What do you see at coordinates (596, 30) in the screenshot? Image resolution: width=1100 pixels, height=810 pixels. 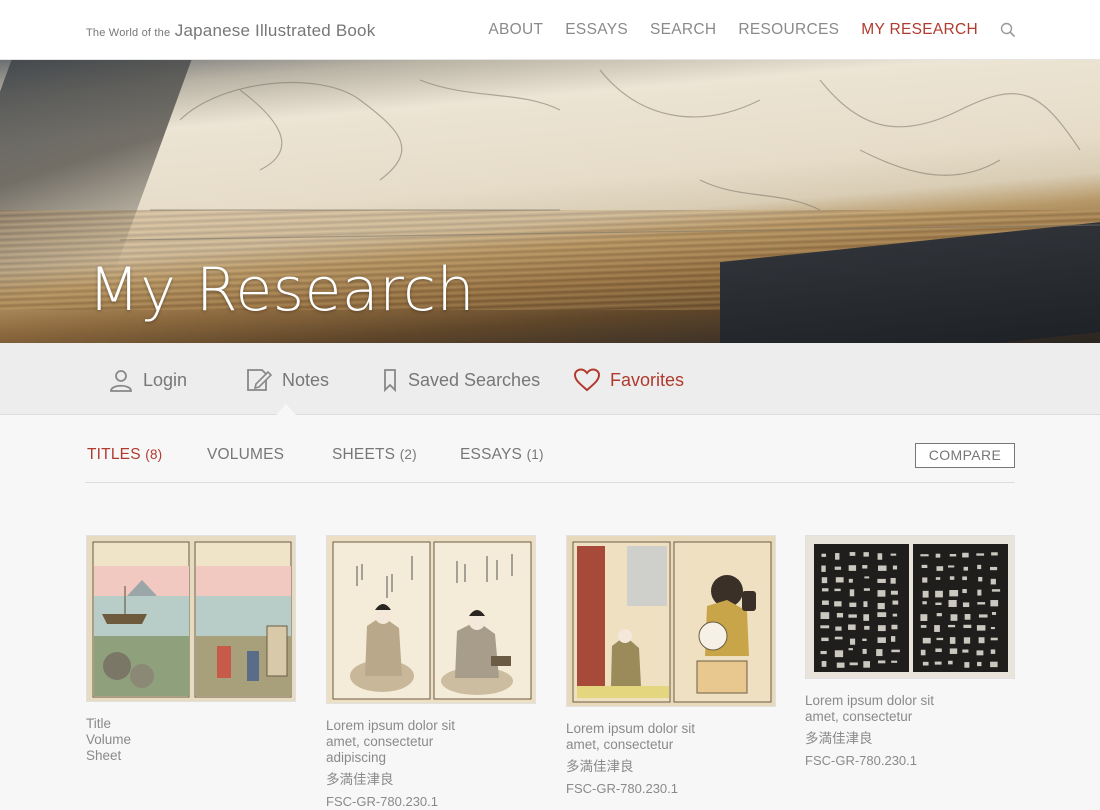 I see `nav-essays: ESSAYS` at bounding box center [596, 30].